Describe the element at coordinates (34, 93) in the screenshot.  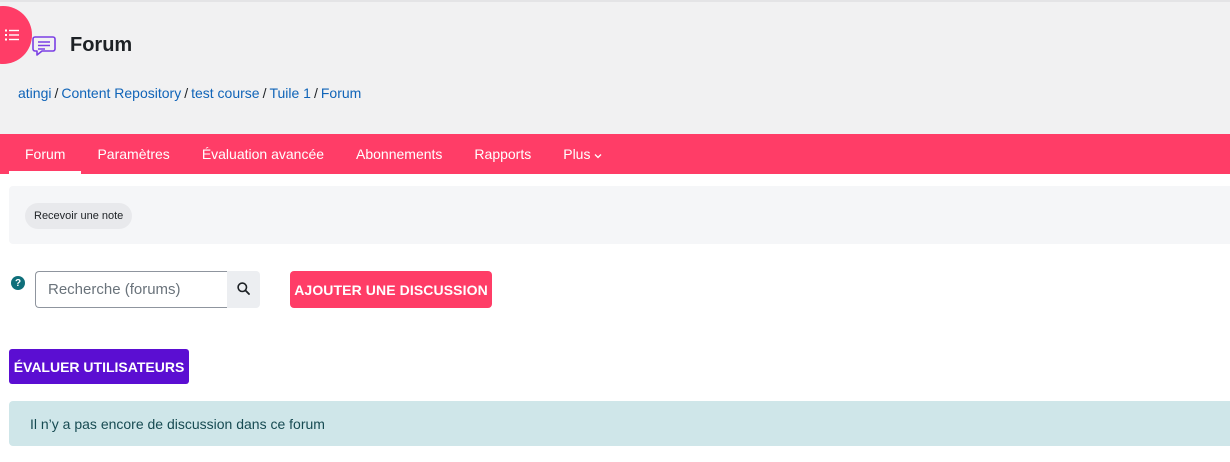
I see `breadcrumb-link-atingi: atingi` at that location.